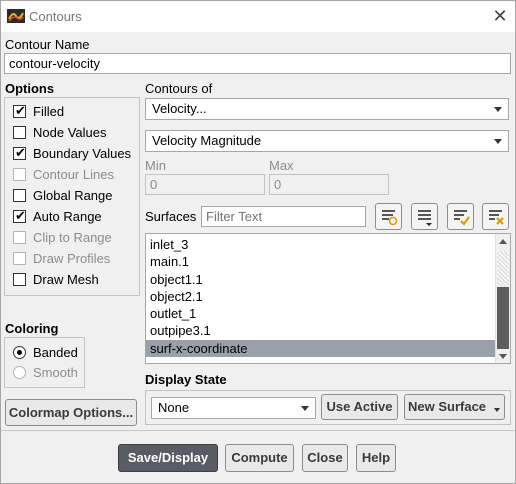 The width and height of the screenshot is (516, 484). I want to click on list-item: object2.1, so click(320, 296).